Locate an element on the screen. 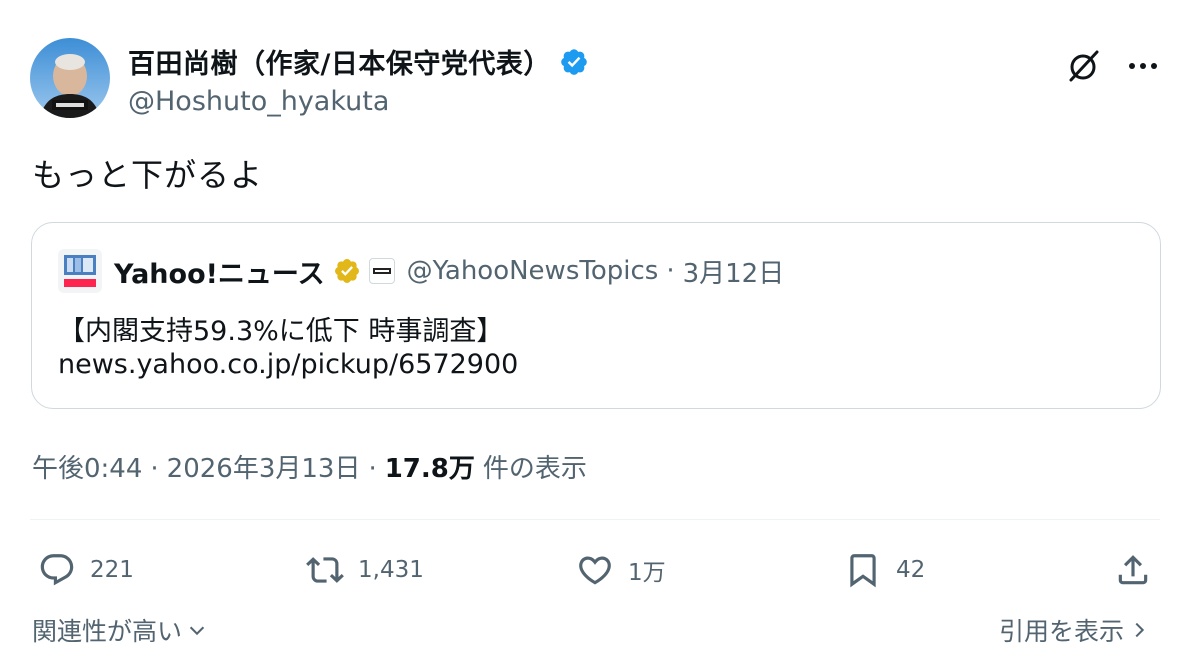 This screenshot has height=666, width=1188. view-quotes-link: 引用を表示 is located at coordinates (1074, 630).